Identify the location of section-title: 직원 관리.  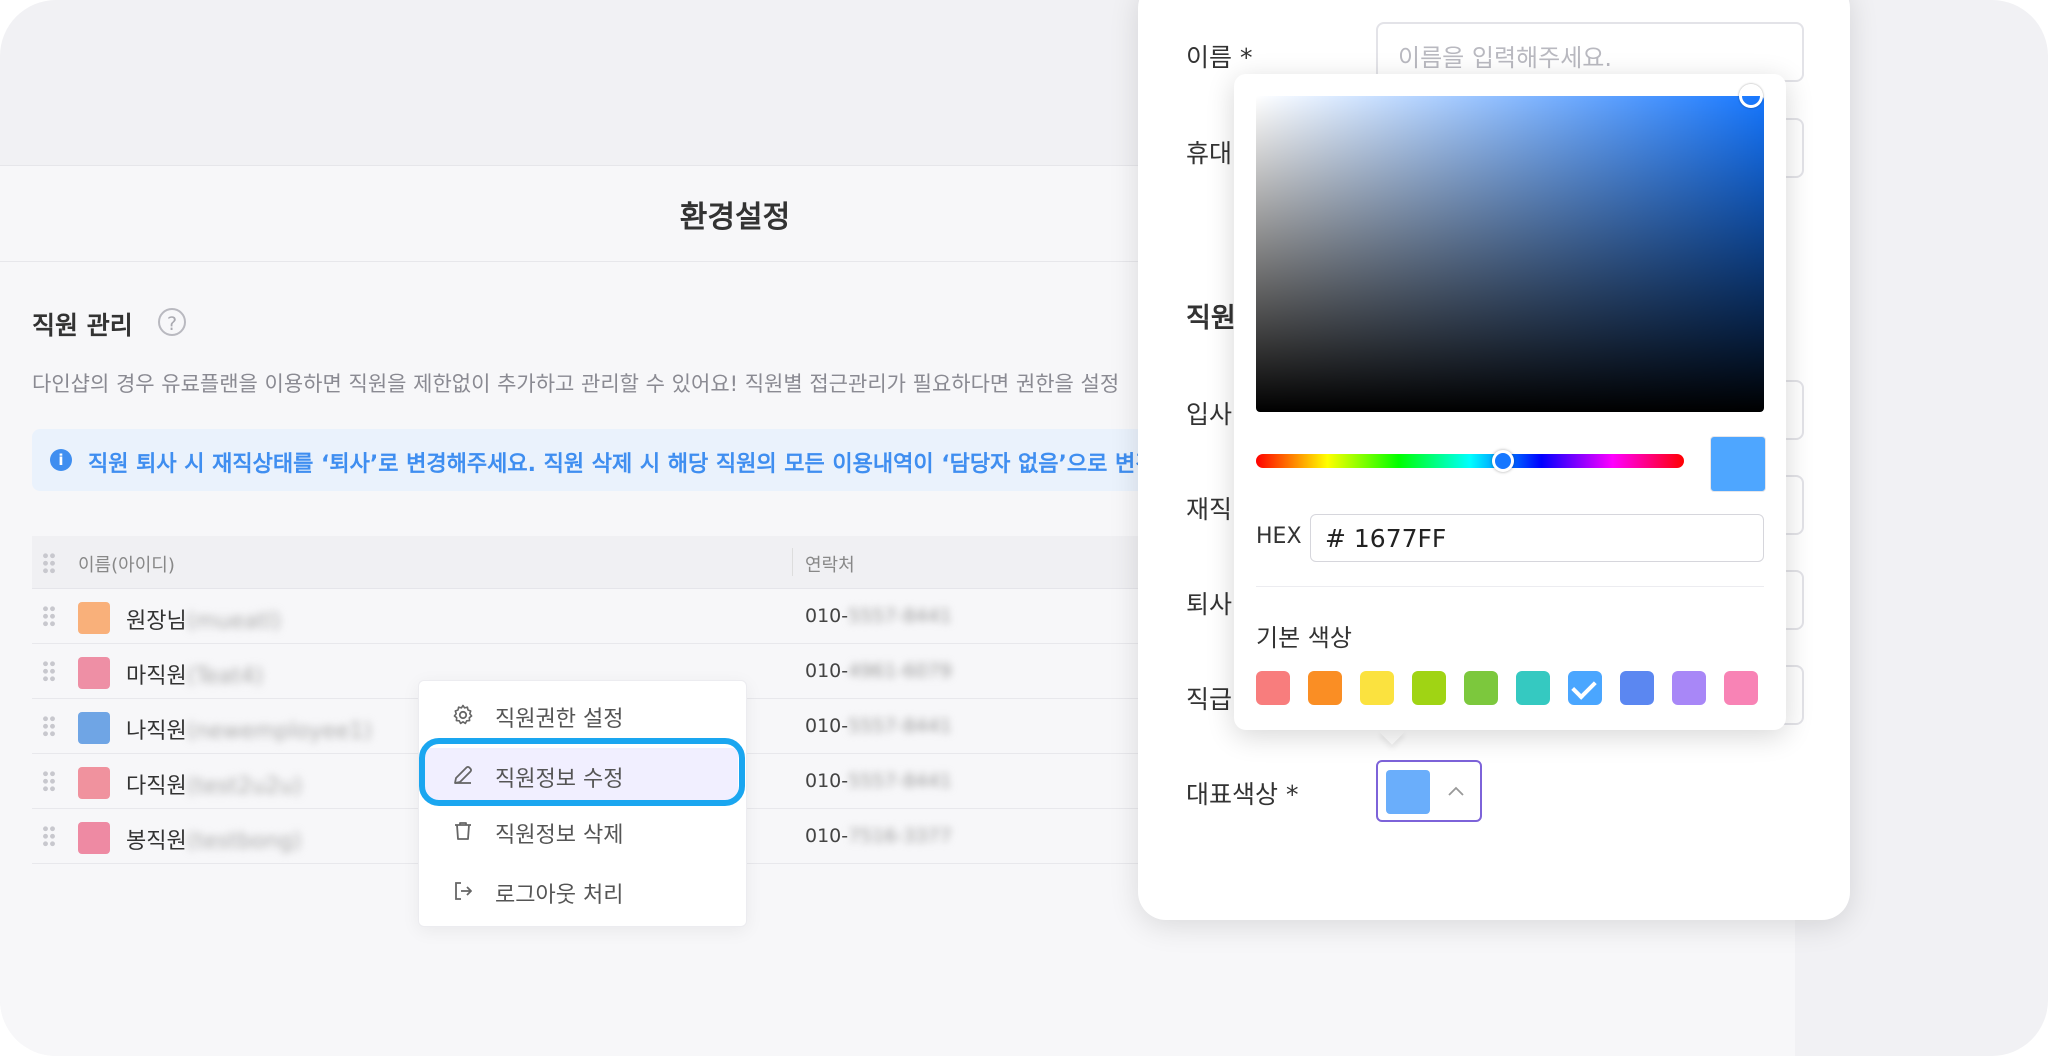
(82, 325).